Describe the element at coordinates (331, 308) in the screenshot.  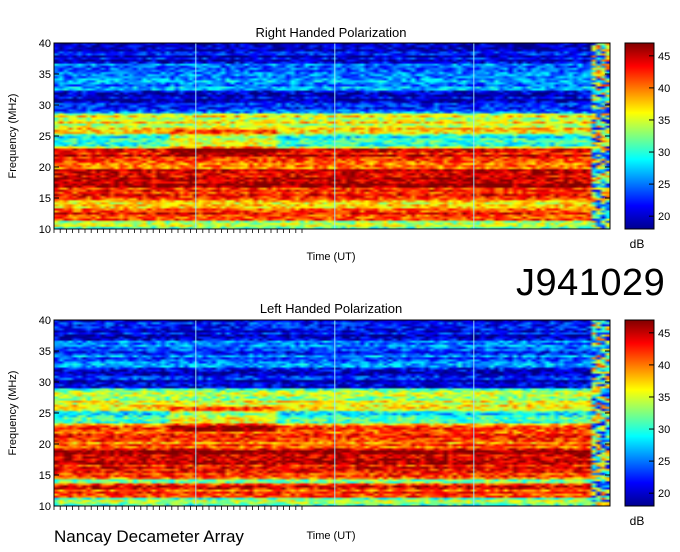
I see `panel-title: Left Handed Polarization` at that location.